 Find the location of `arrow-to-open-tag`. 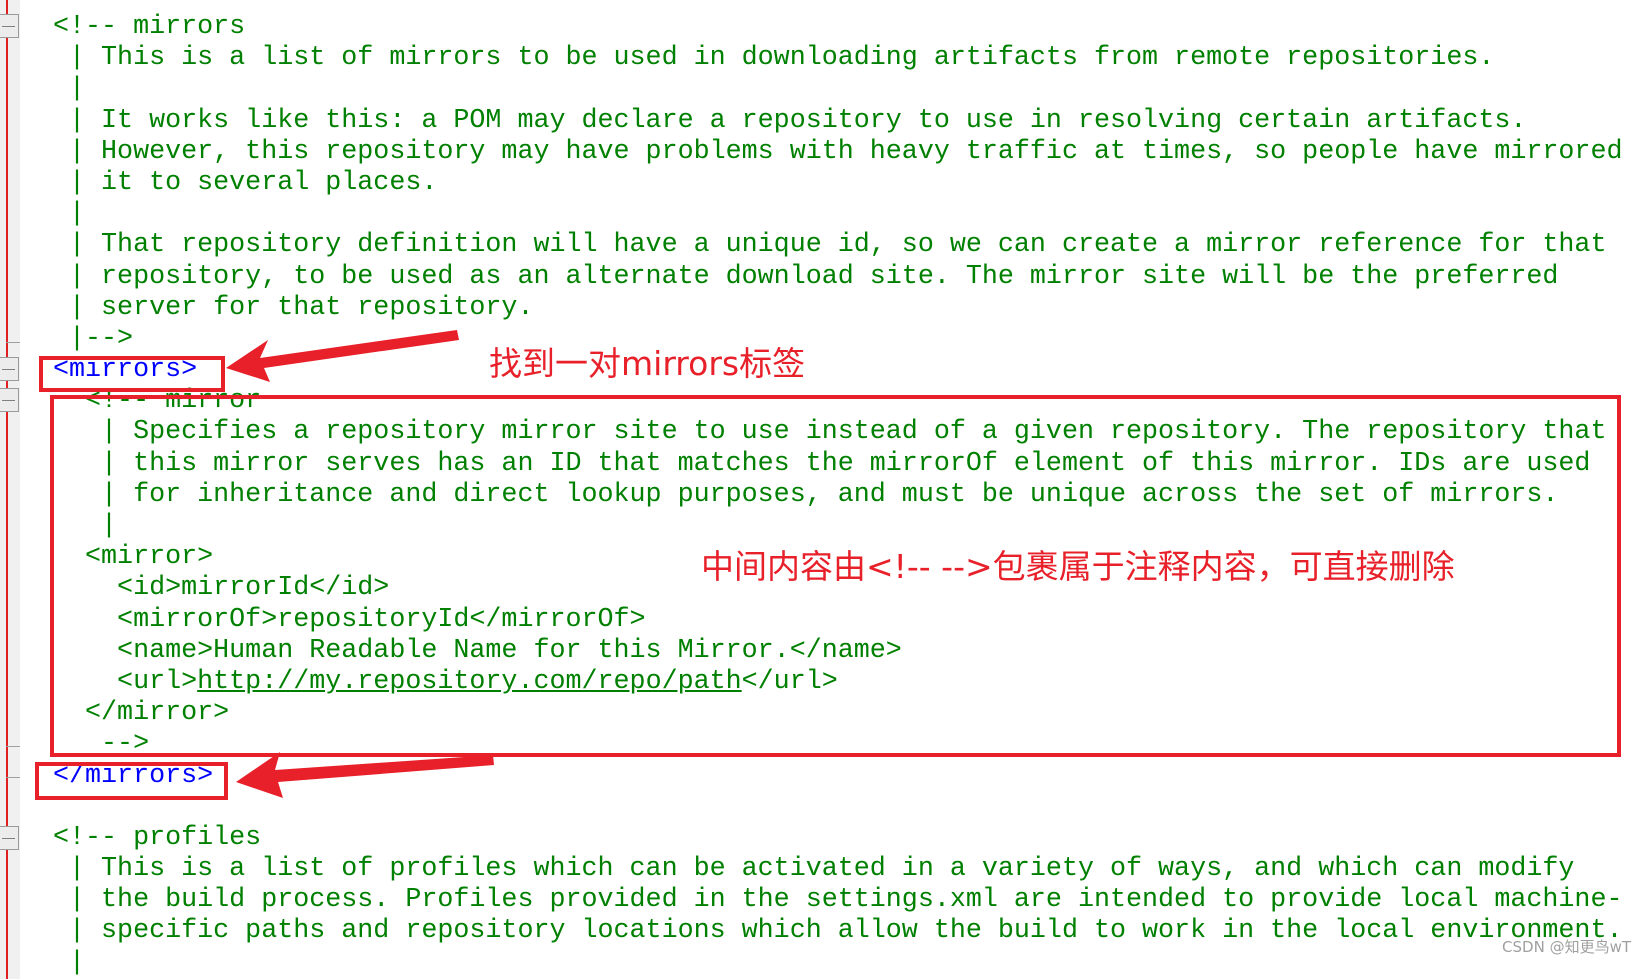

arrow-to-open-tag is located at coordinates (342, 356).